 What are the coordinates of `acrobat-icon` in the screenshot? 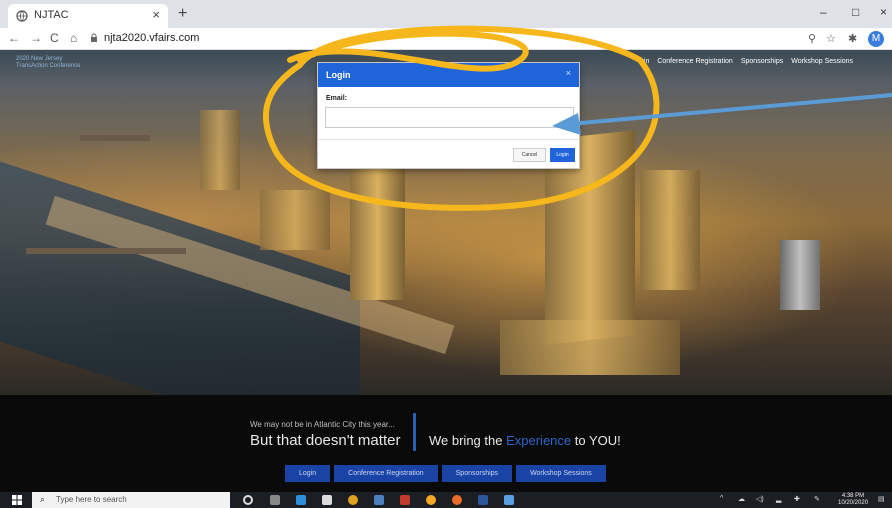 It's located at (405, 500).